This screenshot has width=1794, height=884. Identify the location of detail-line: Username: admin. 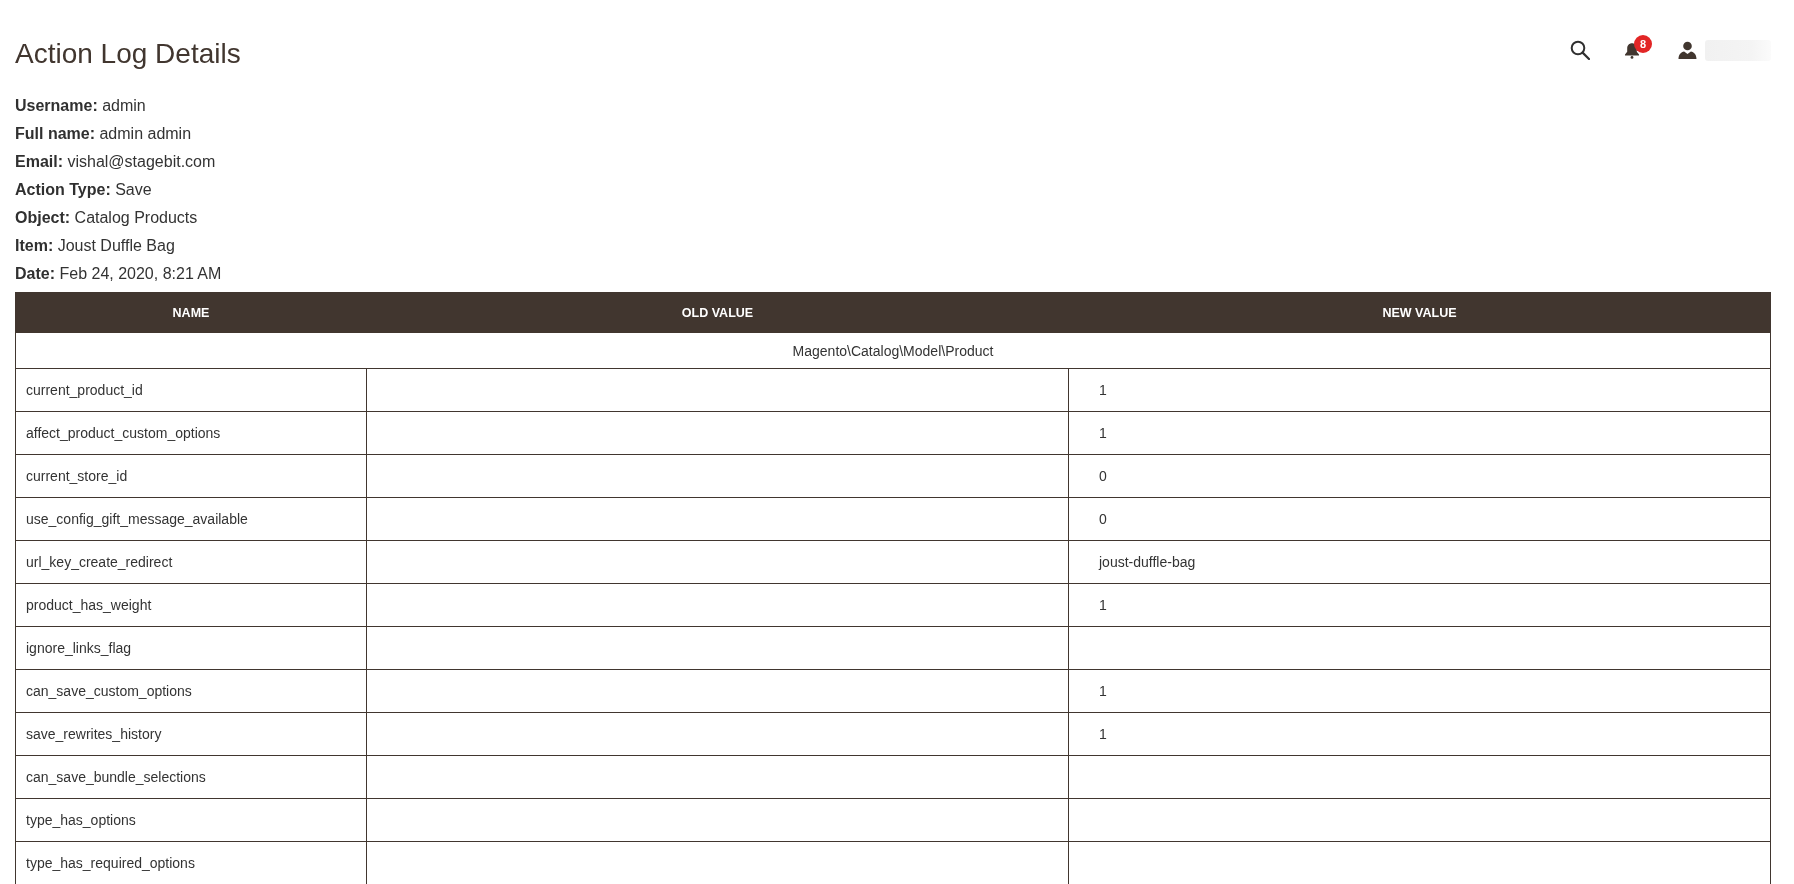
(81, 106).